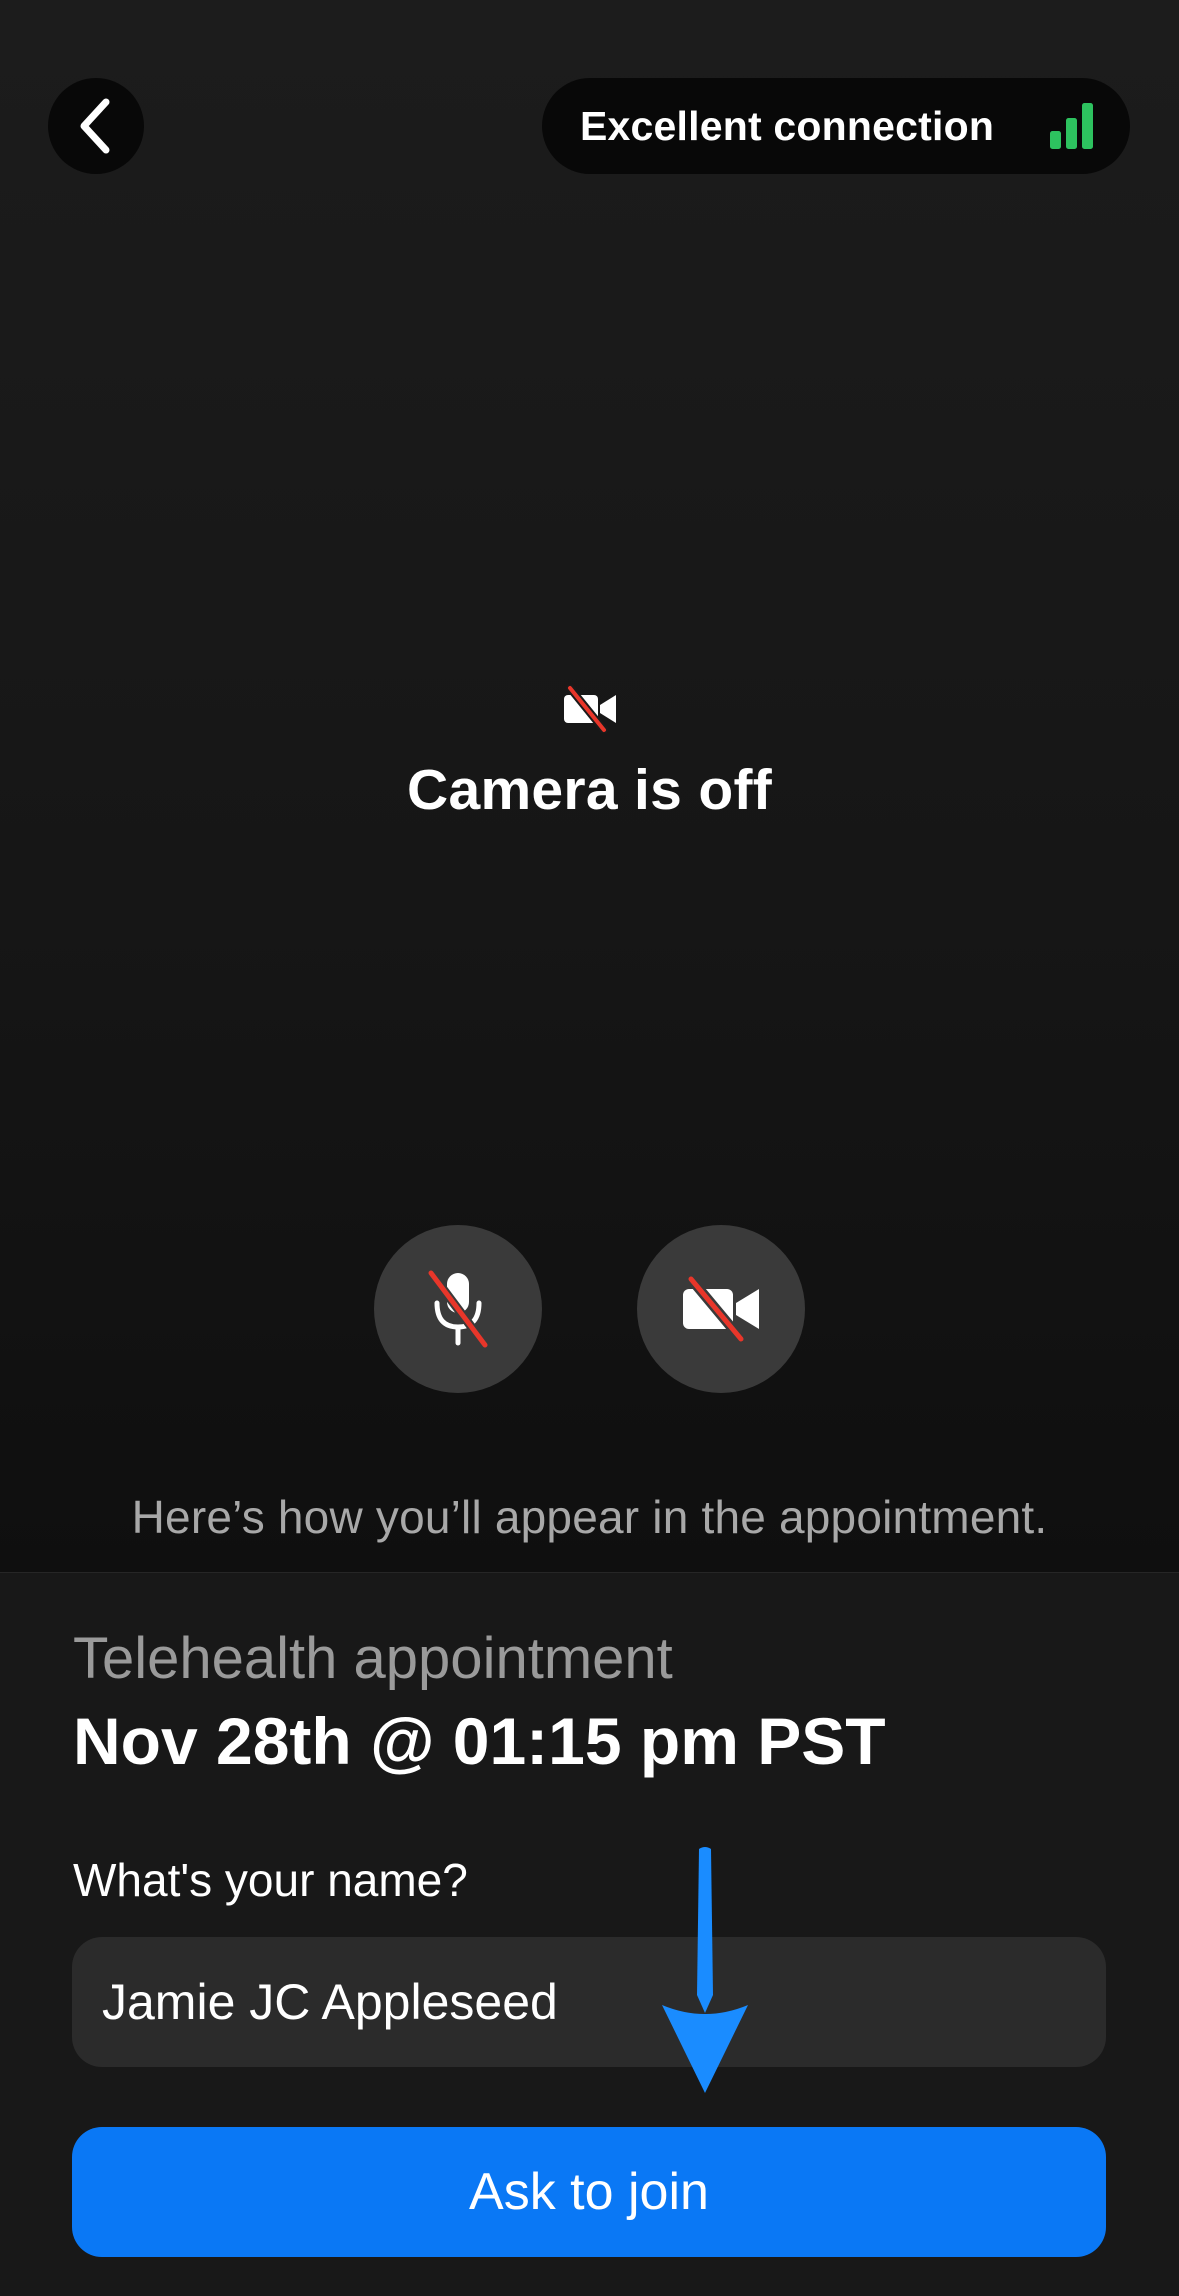  Describe the element at coordinates (1071, 126) in the screenshot. I see `signal-strength-icon` at that location.